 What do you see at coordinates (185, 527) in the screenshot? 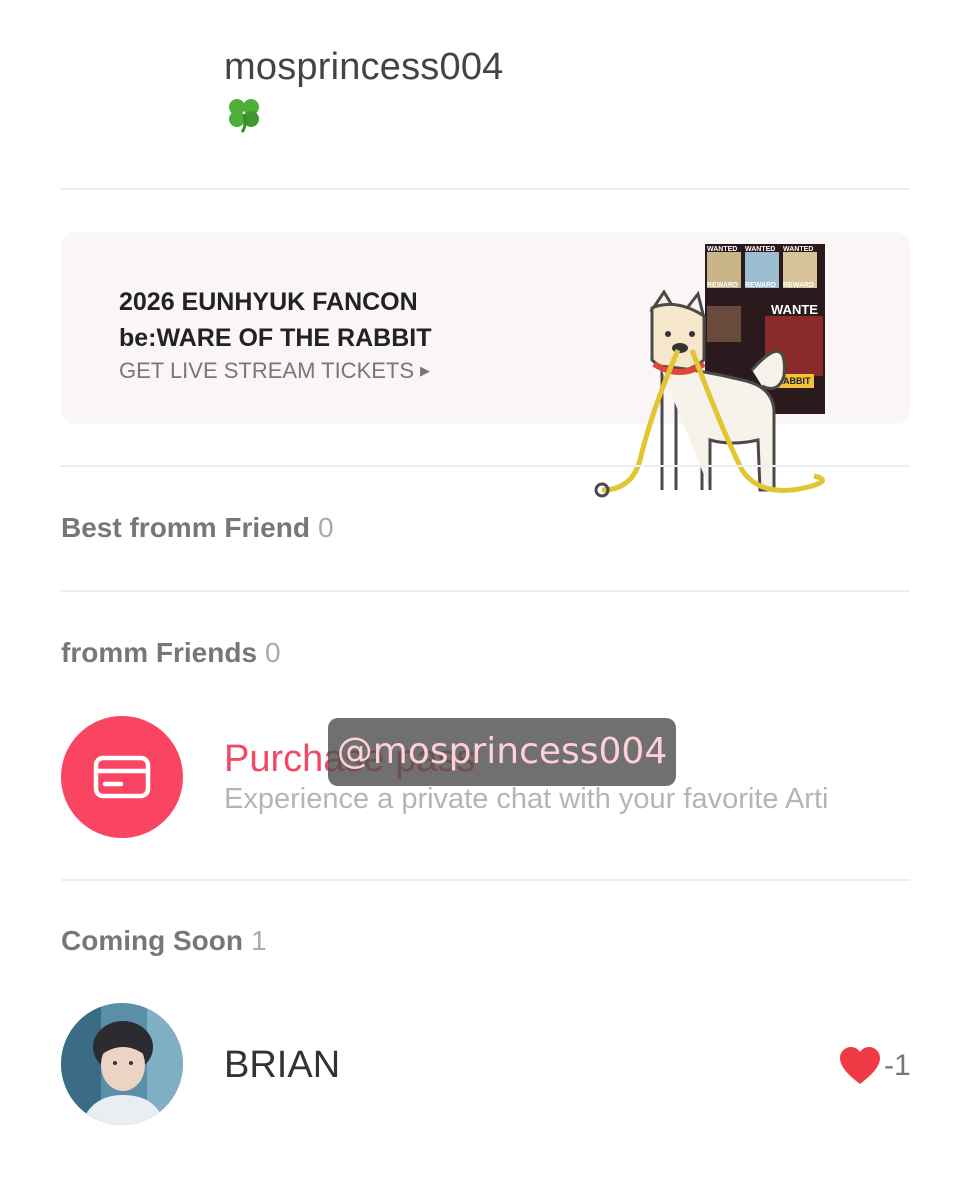
I see `best-friend-title: Best fromm Friend` at bounding box center [185, 527].